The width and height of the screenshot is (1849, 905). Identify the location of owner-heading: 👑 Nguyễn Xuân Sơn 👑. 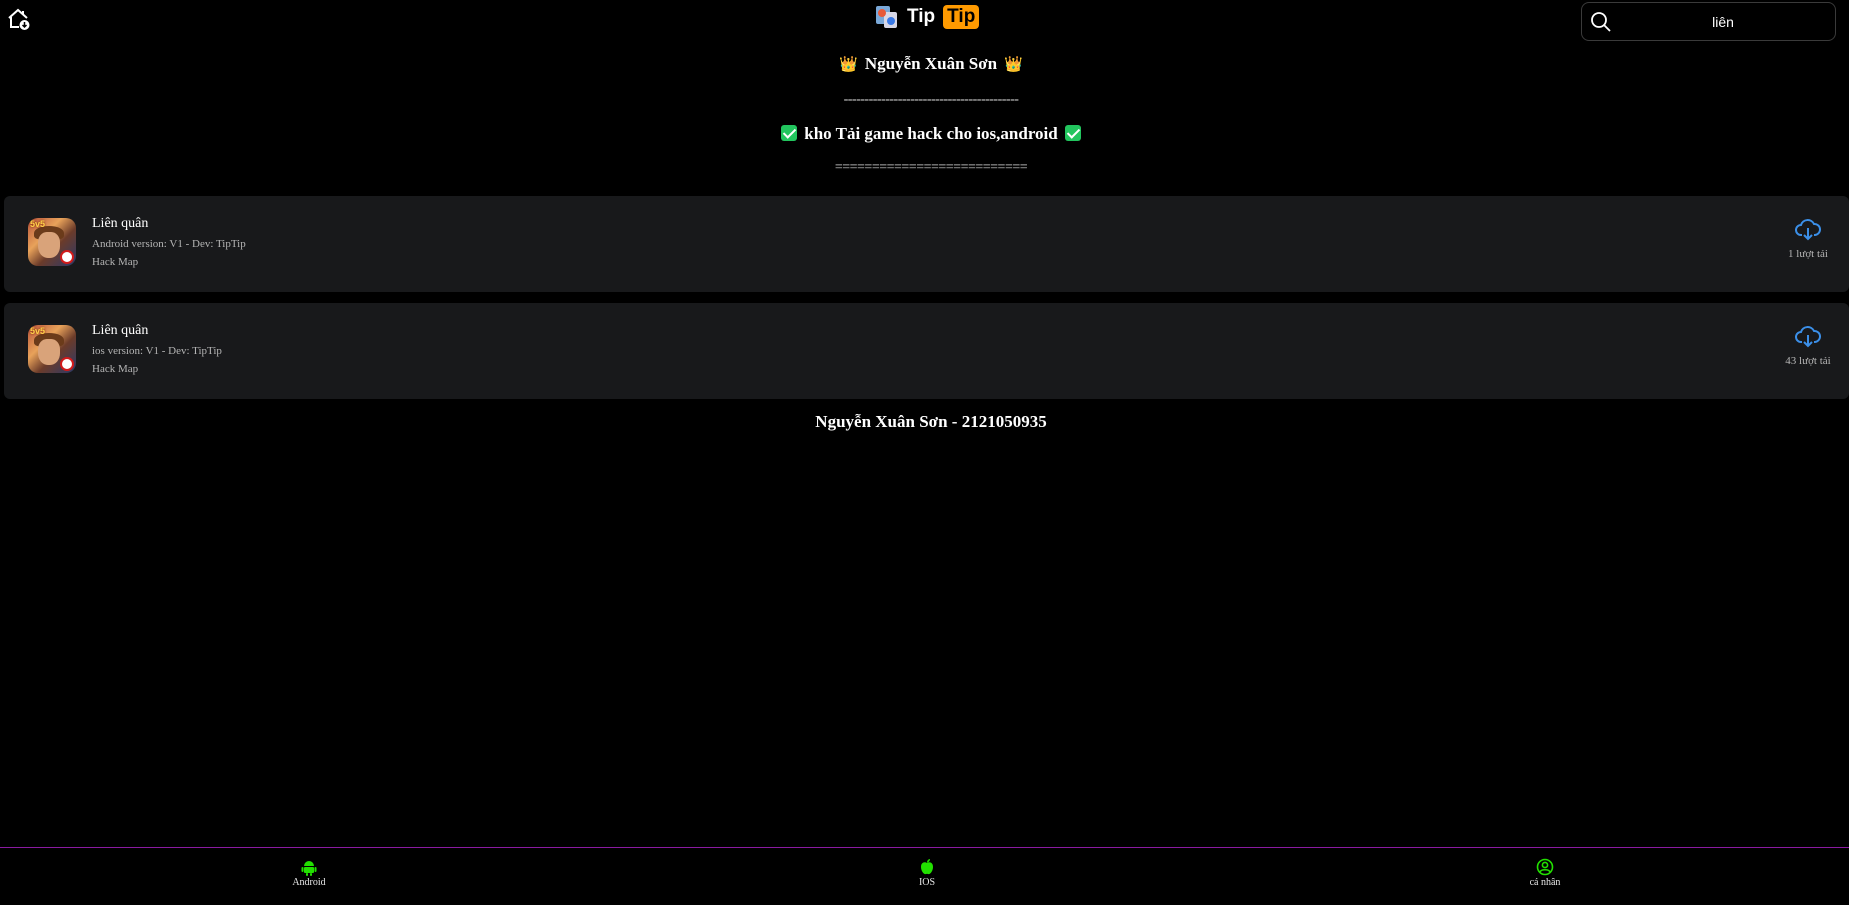
(924, 64).